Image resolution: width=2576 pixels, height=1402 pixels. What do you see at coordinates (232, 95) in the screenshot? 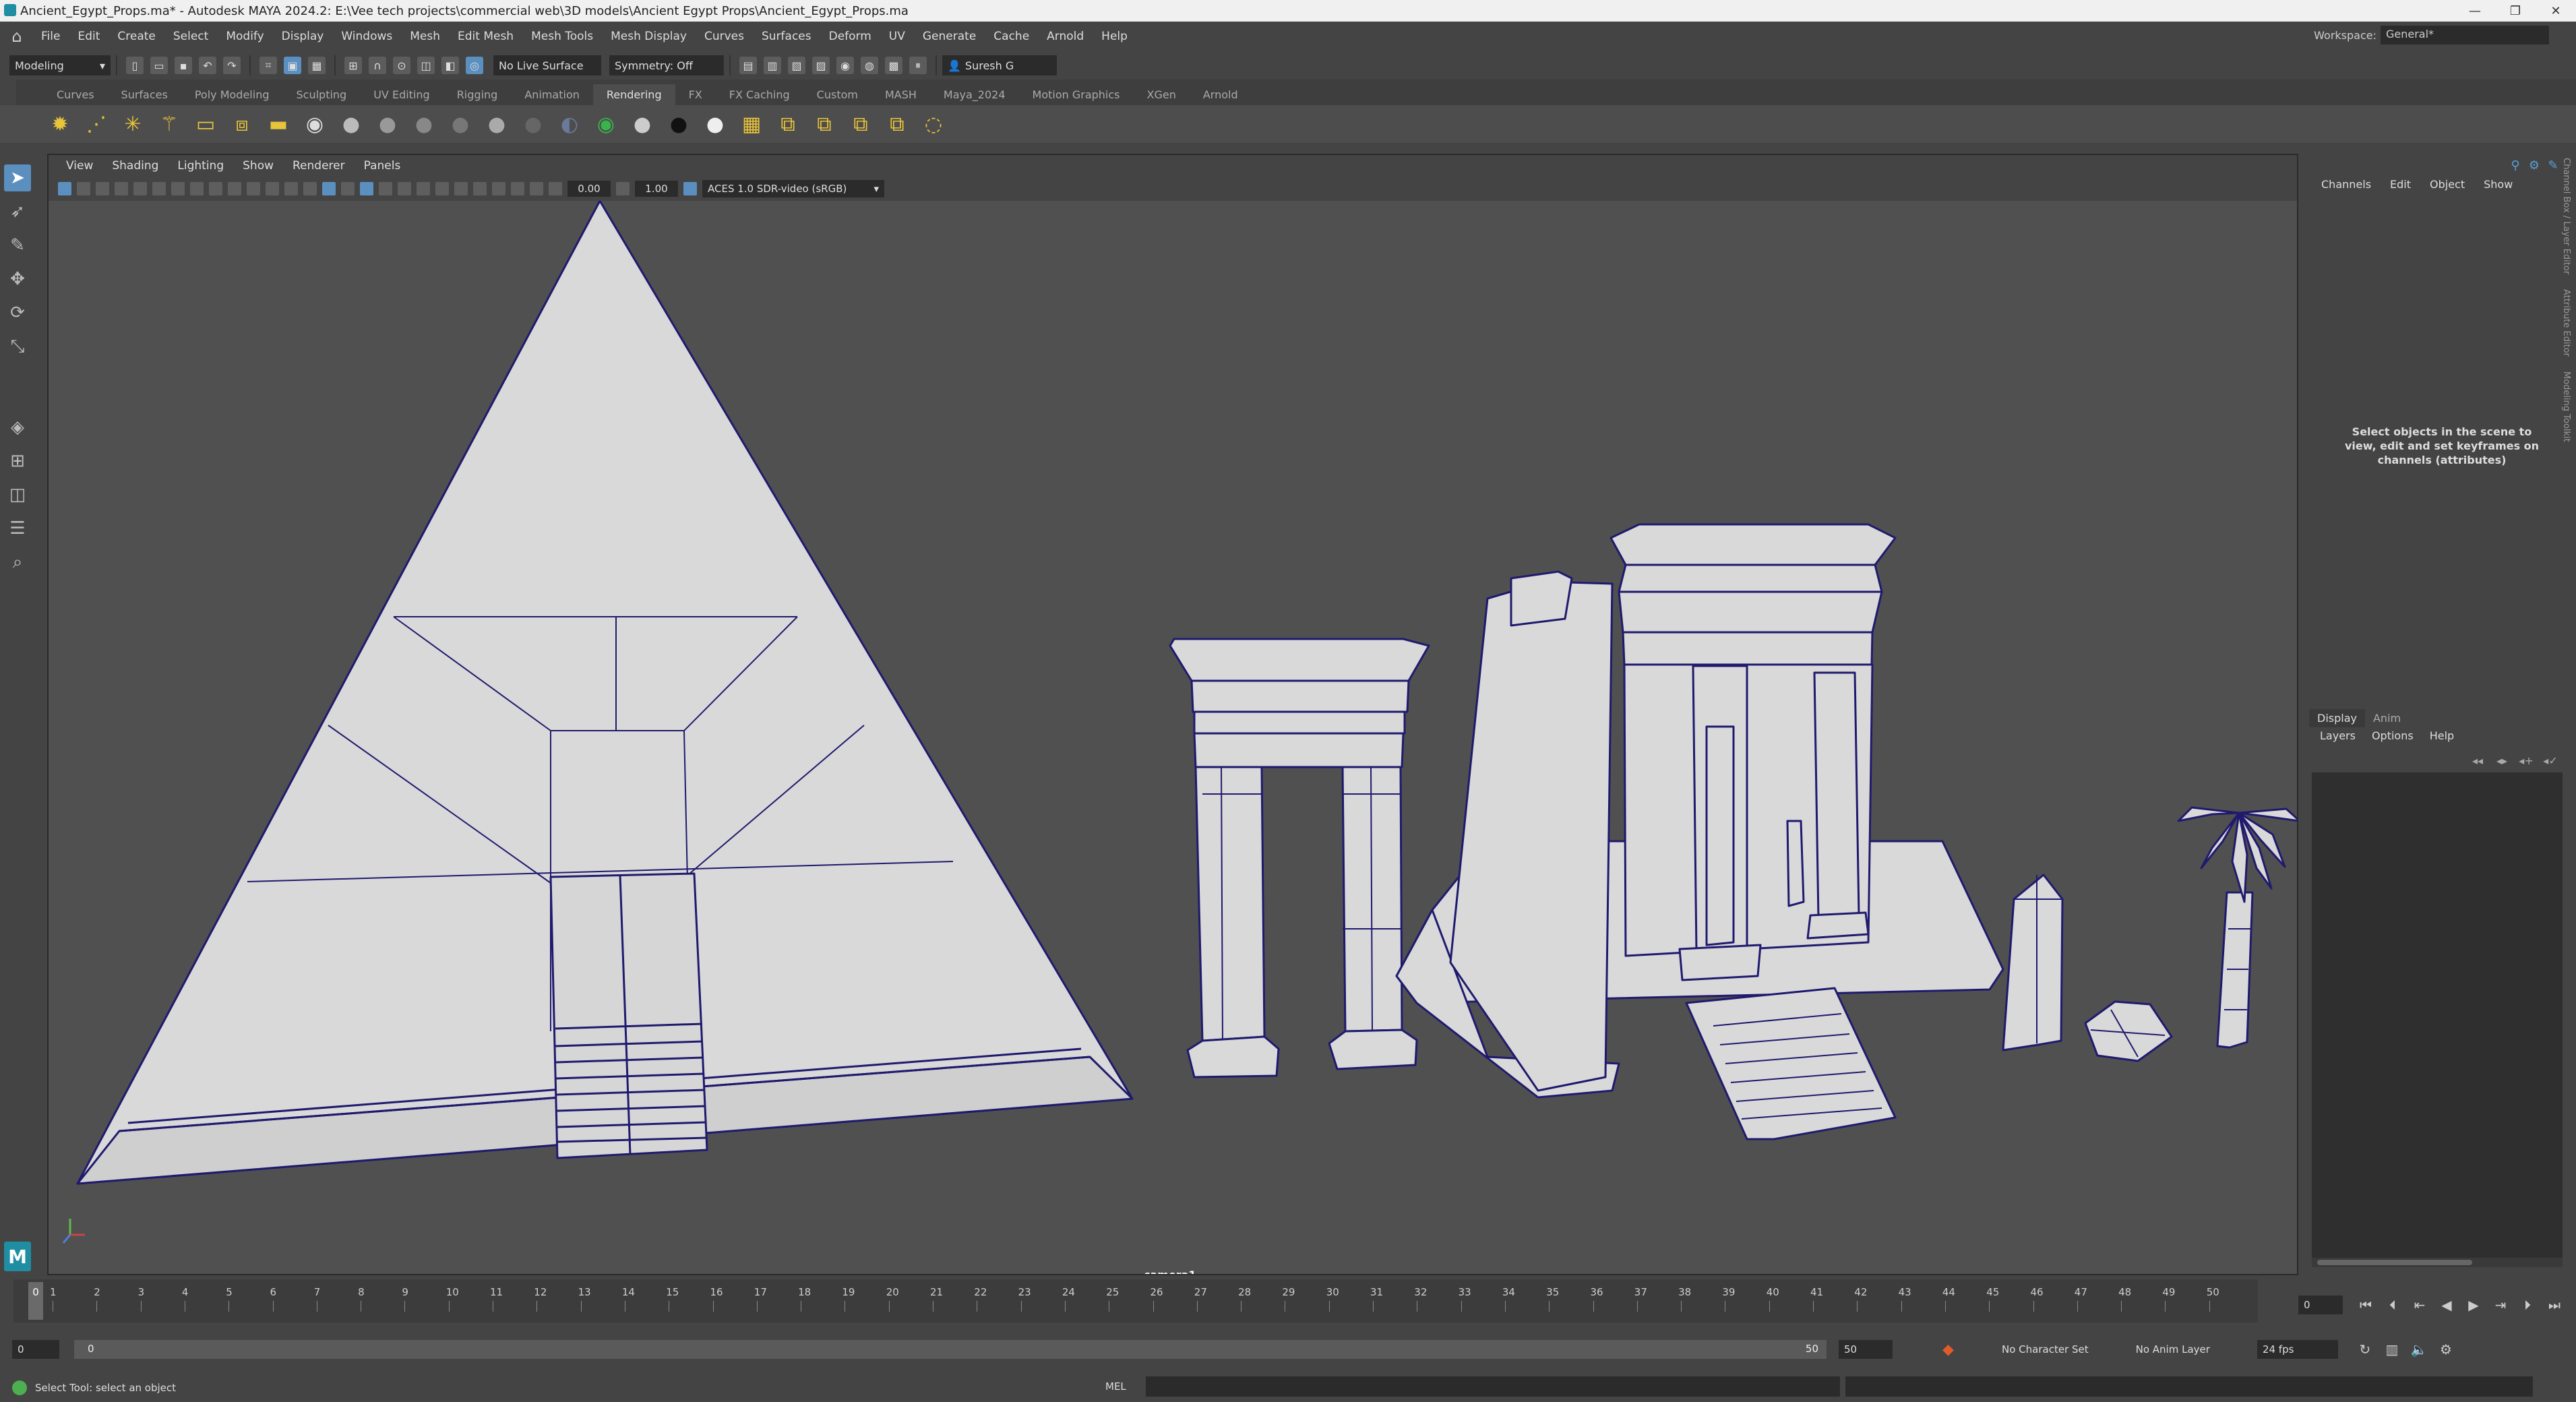
I see `shelf-tab-poly-modeling: Poly Modeling` at bounding box center [232, 95].